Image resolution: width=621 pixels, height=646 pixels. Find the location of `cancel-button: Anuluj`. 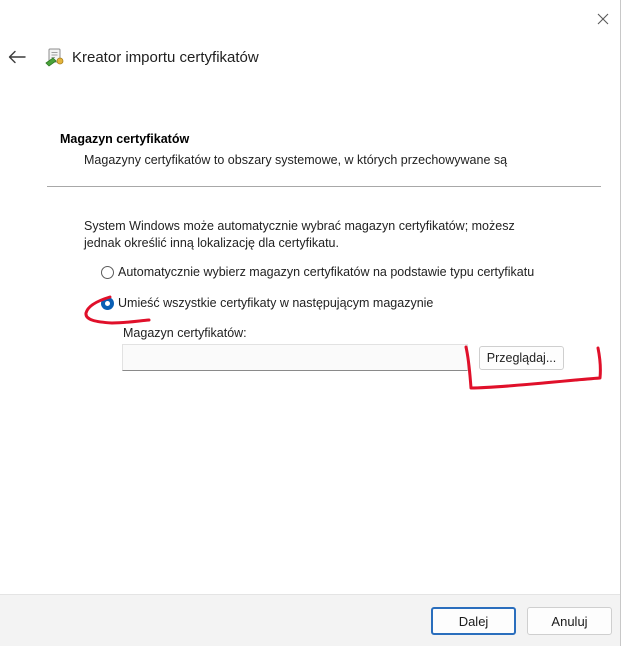

cancel-button: Anuluj is located at coordinates (569, 621).